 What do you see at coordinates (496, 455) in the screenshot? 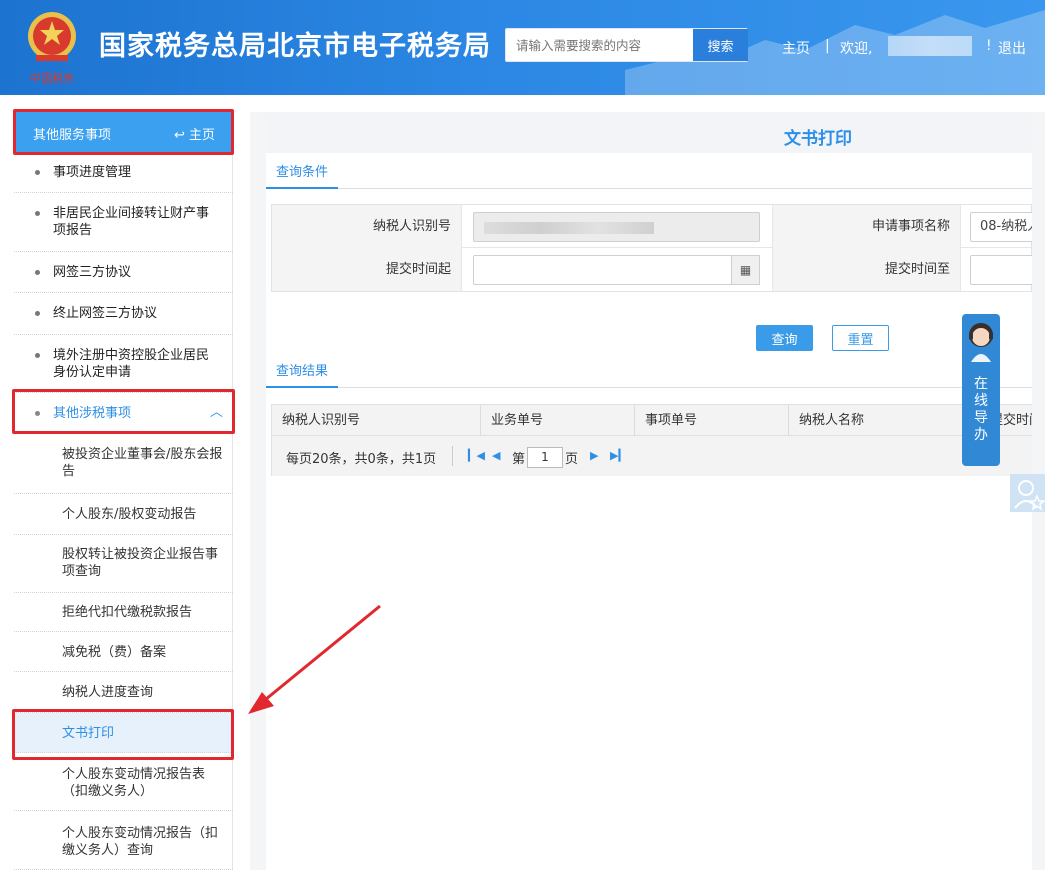
I see `prev-page-icon: ◀` at bounding box center [496, 455].